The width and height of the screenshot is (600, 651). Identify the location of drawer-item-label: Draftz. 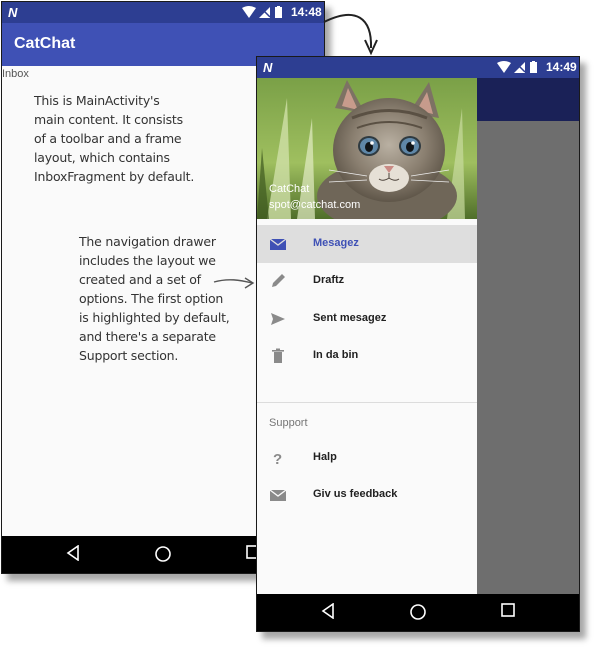
(329, 280).